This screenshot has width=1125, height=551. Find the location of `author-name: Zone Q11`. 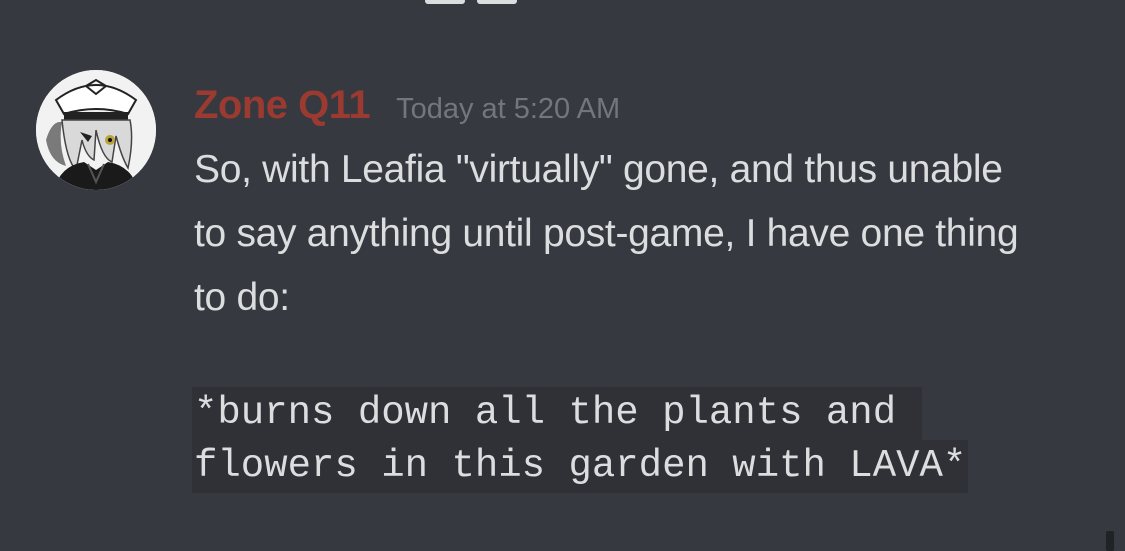

author-name: Zone Q11 is located at coordinates (282, 105).